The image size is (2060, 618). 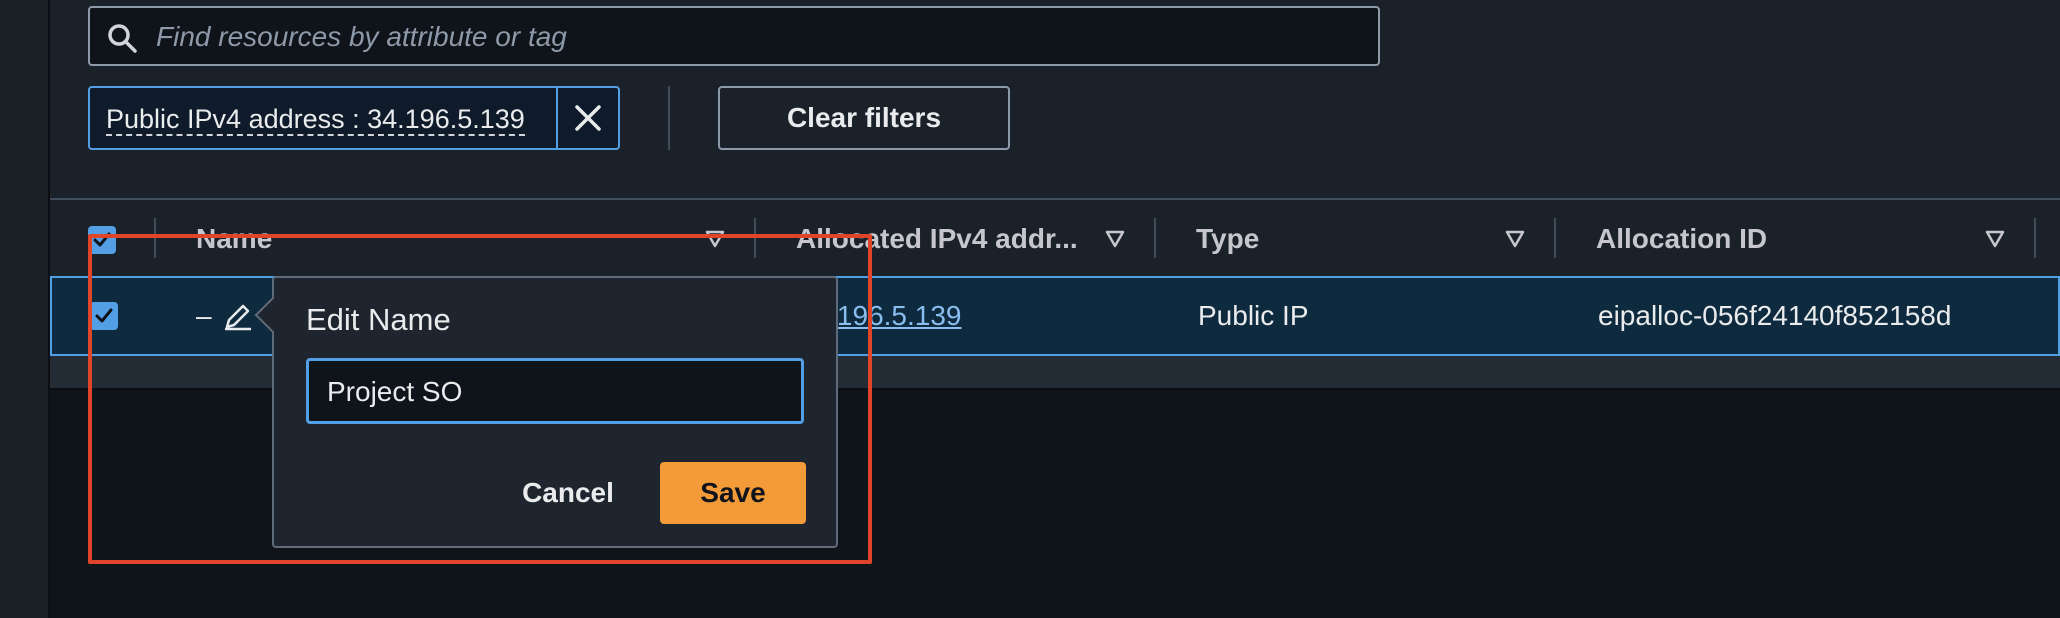 I want to click on toolbar-divider, so click(x=669, y=118).